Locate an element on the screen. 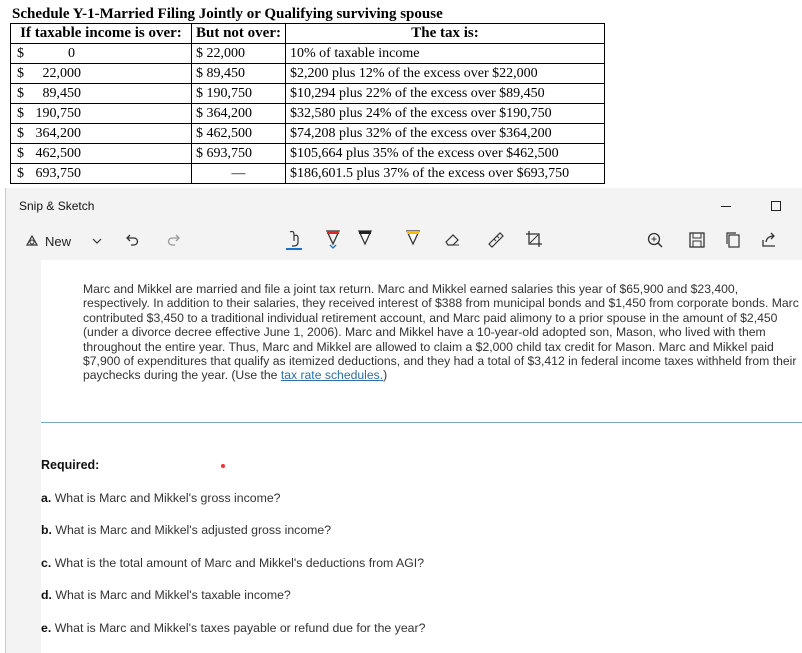 Image resolution: width=802 pixels, height=653 pixels. redo-button is located at coordinates (174, 241).